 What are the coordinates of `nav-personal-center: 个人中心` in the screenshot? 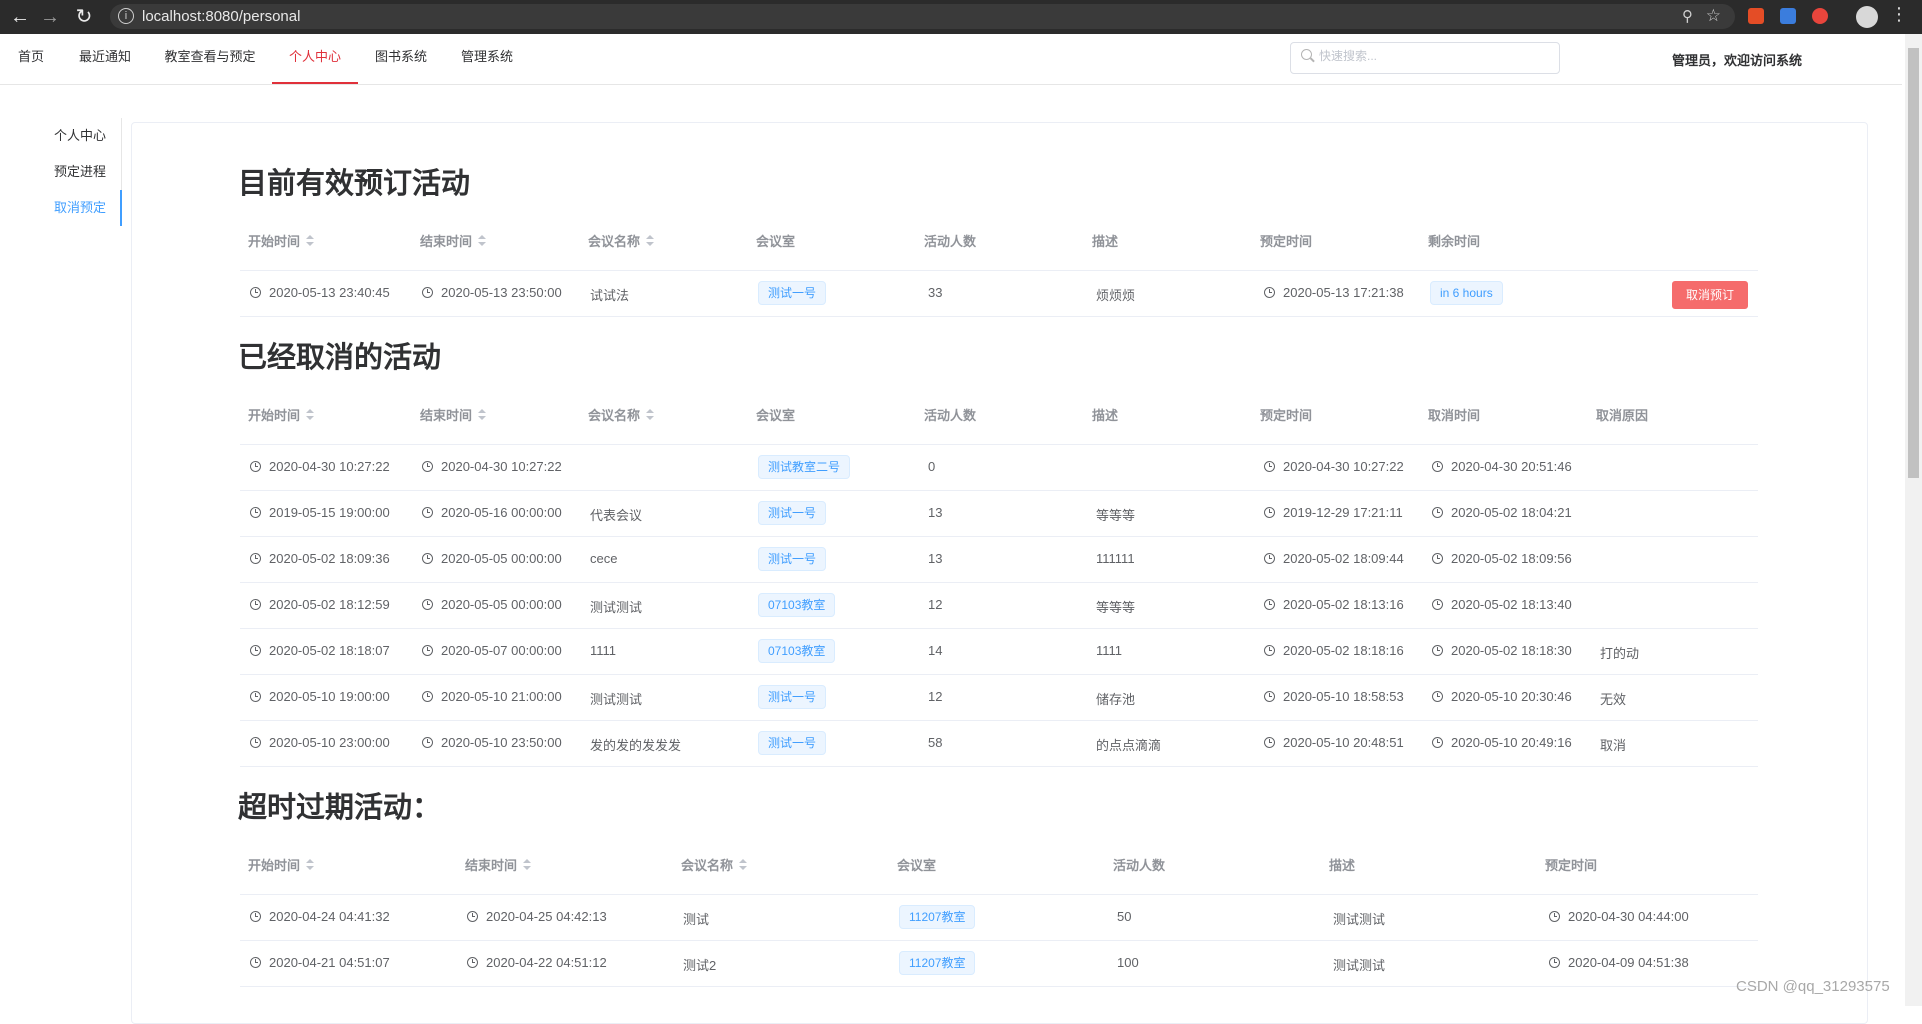 It's located at (315, 59).